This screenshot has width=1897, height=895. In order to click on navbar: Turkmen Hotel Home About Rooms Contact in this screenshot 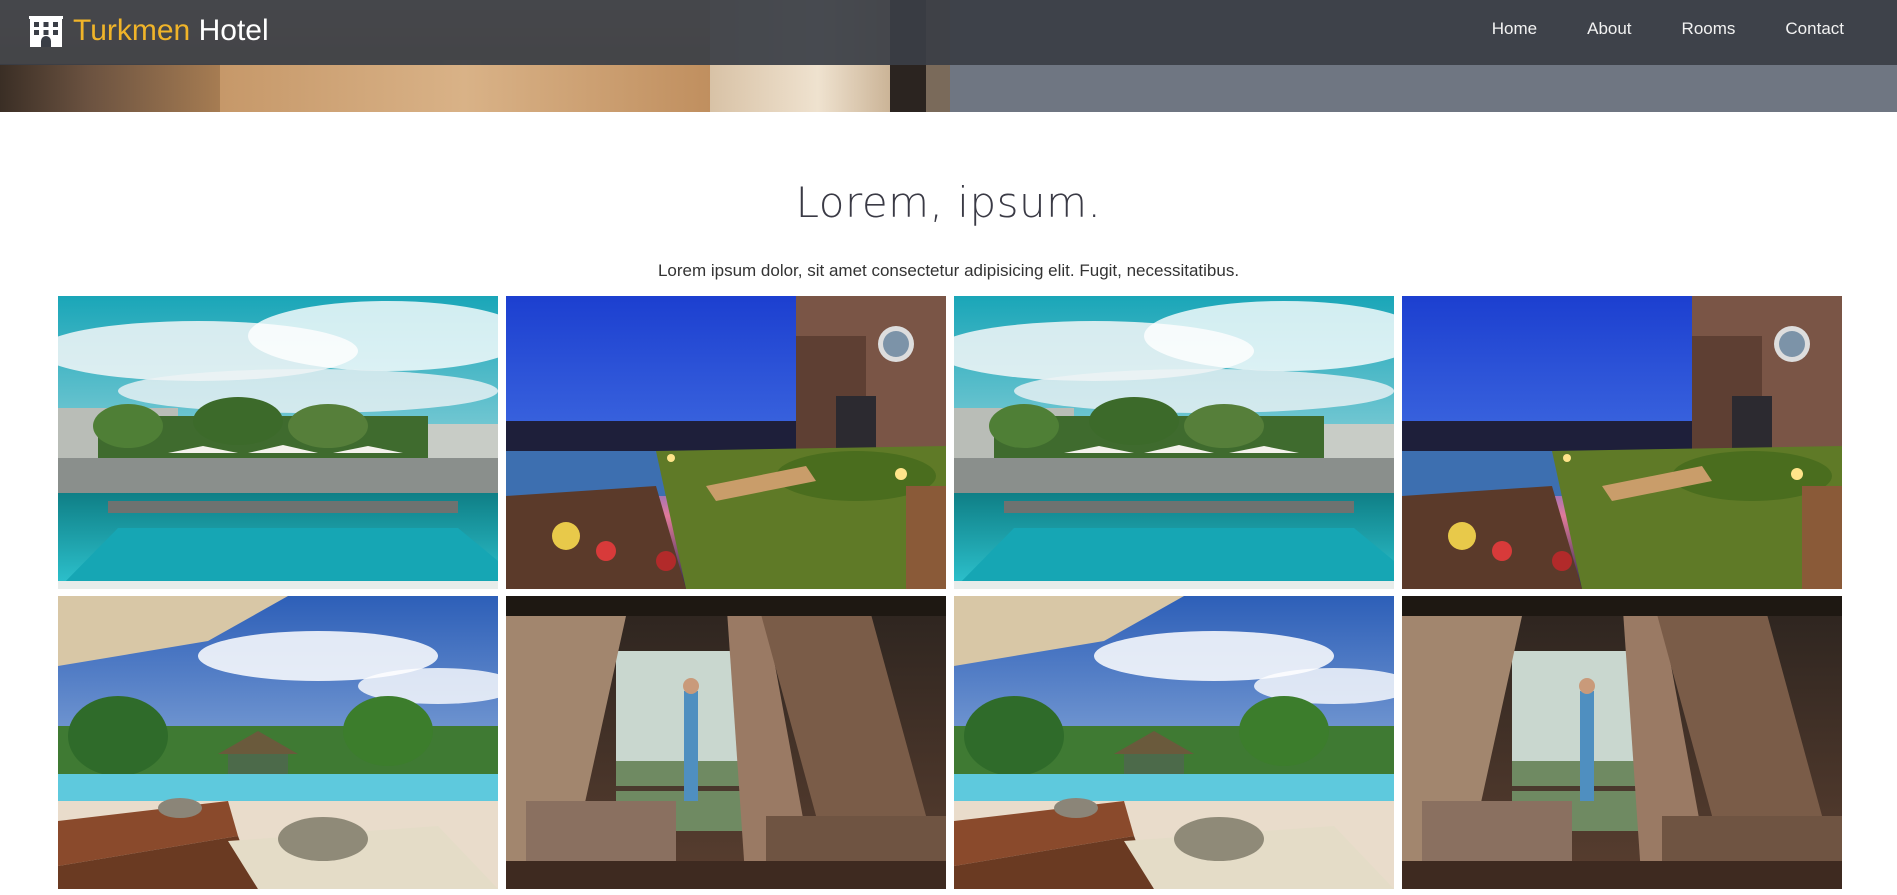, I will do `click(948, 32)`.